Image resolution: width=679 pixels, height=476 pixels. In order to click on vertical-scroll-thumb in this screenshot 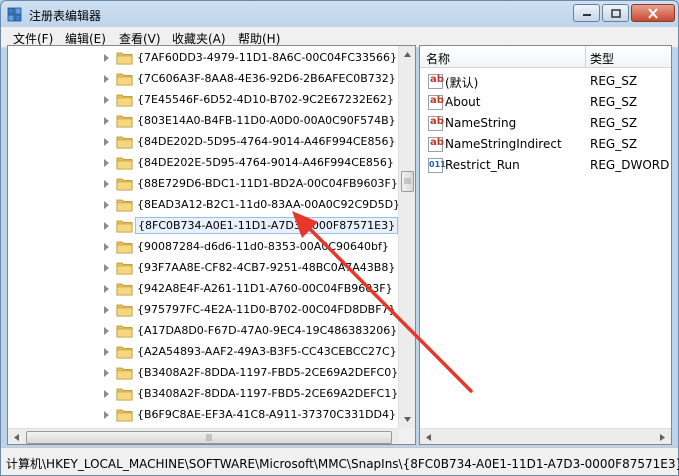, I will do `click(407, 181)`.